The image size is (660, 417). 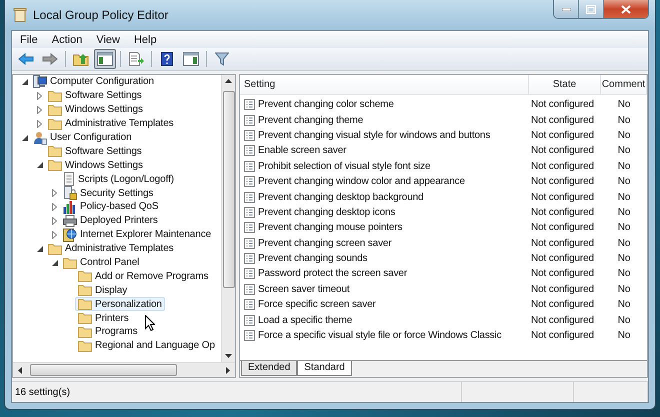 I want to click on vertical-scrollbar, so click(x=228, y=218).